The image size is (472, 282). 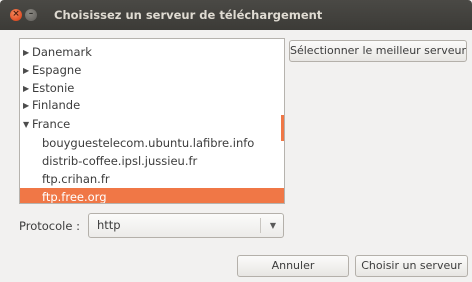 I want to click on list-item-label: ftp.crihan.fr, so click(x=76, y=179).